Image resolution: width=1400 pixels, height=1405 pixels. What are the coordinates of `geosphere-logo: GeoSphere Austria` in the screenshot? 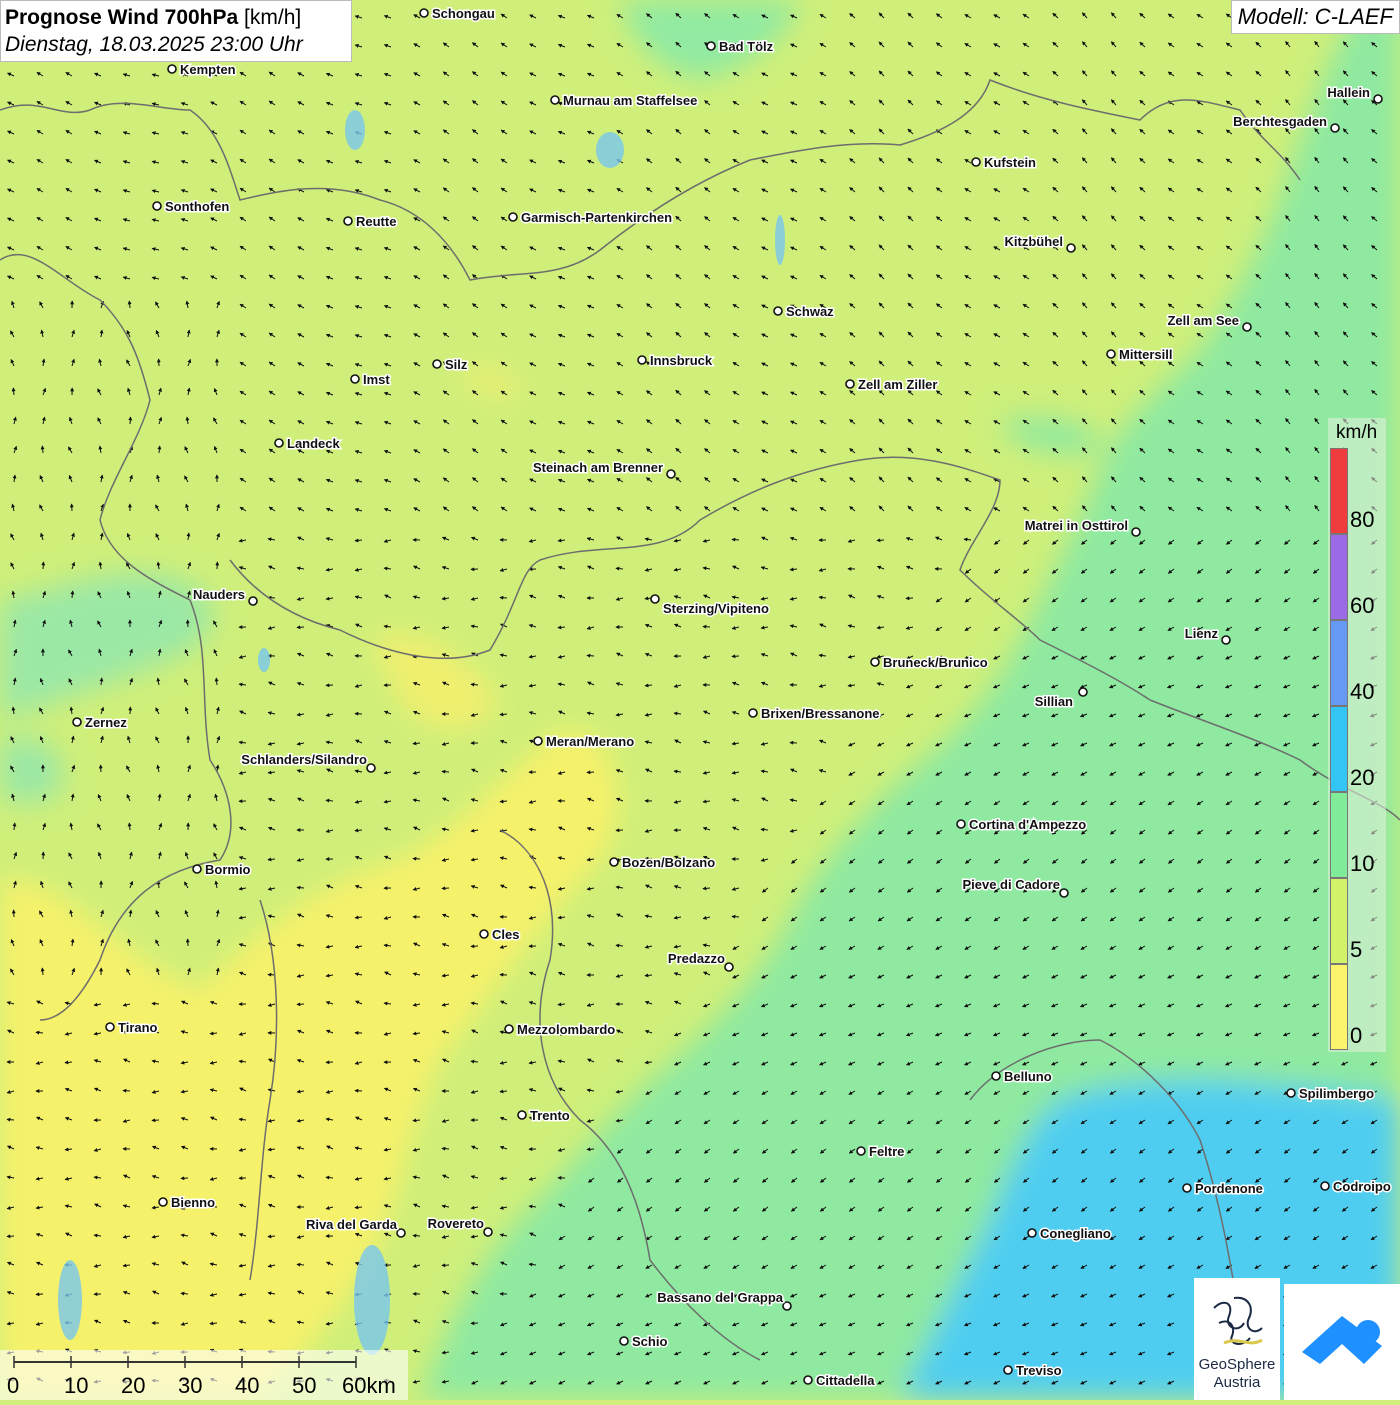 It's located at (1237, 1339).